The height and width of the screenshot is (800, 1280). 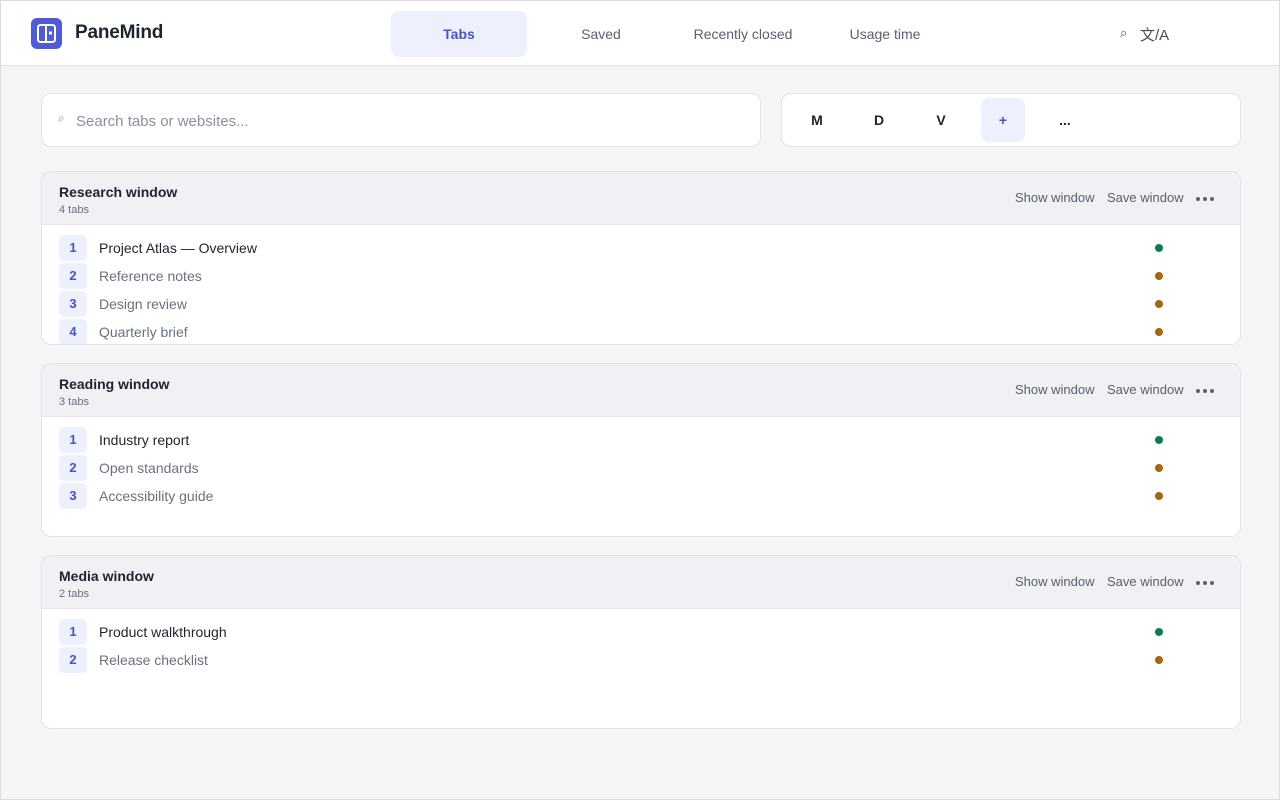 What do you see at coordinates (1127, 33) in the screenshot?
I see `search-icon: ⌕` at bounding box center [1127, 33].